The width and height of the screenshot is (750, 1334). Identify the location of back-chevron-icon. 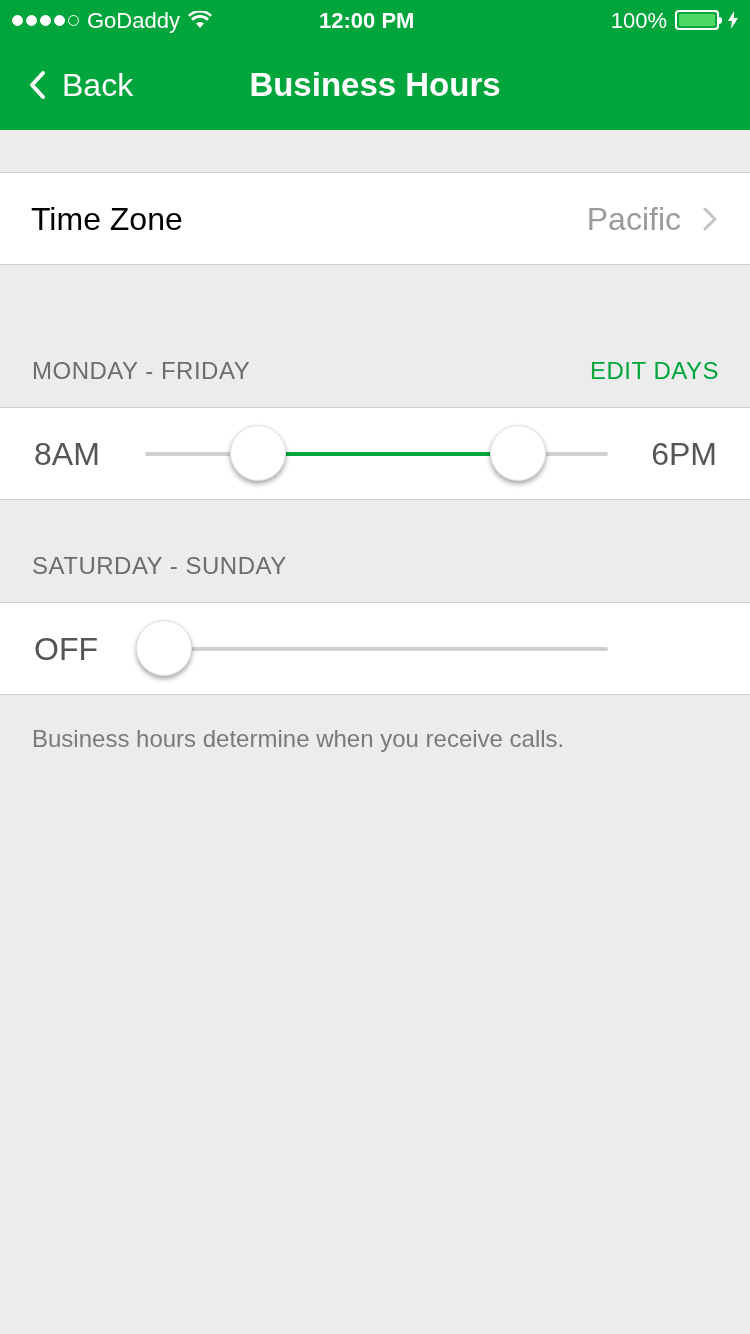
(37, 85).